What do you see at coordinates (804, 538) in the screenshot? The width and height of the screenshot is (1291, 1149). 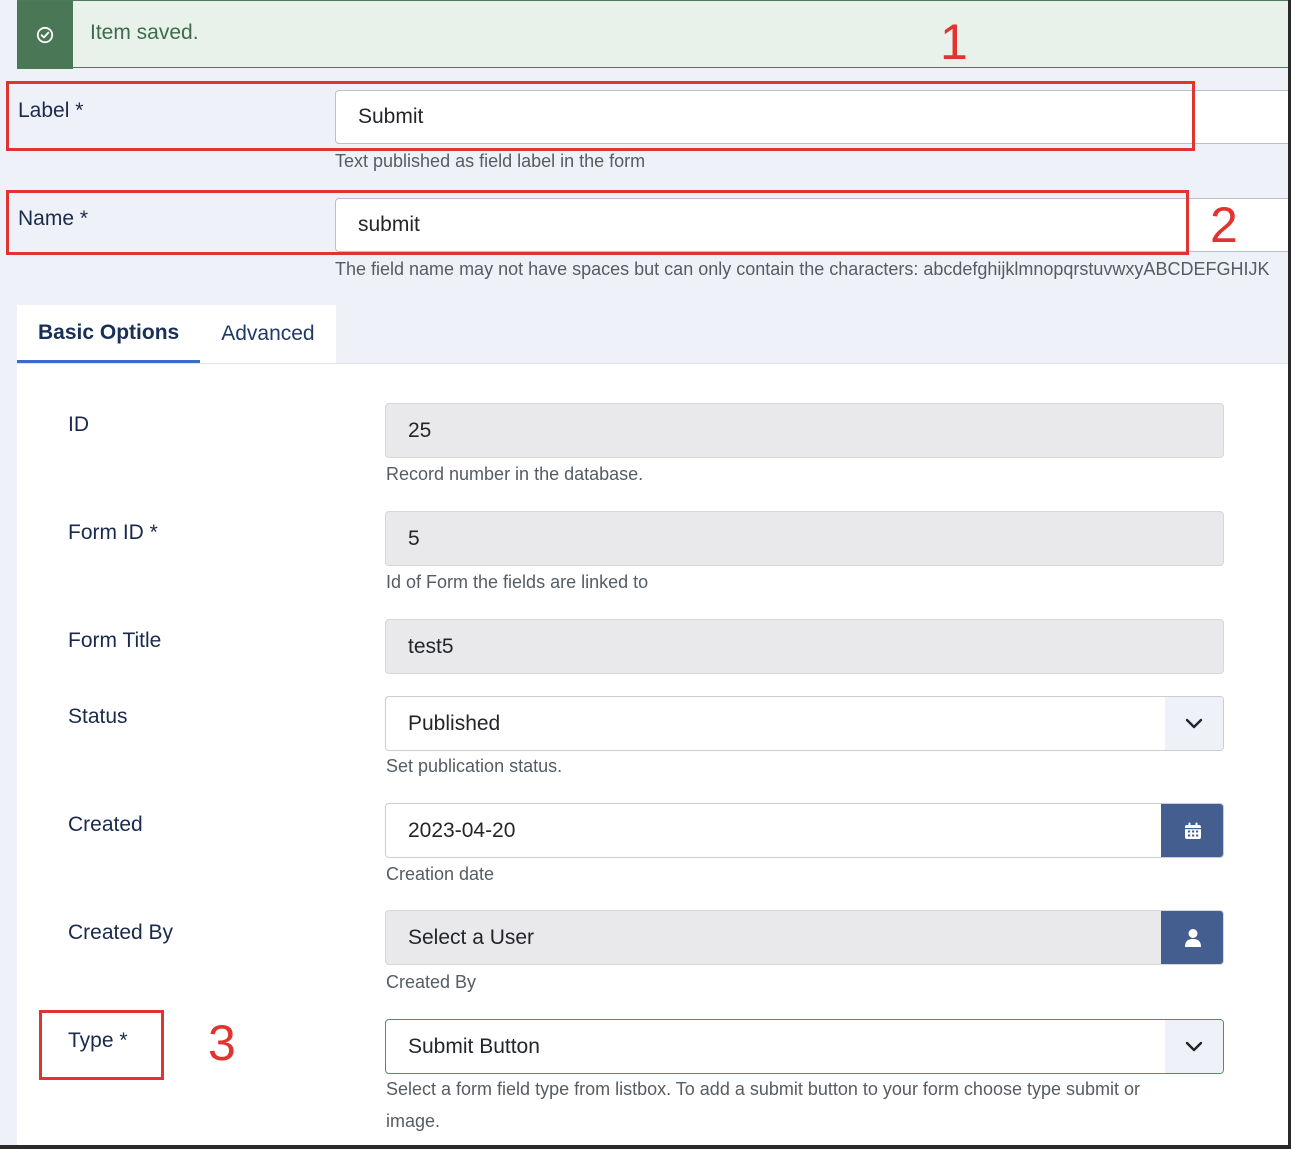 I see `form-id-field: 5` at bounding box center [804, 538].